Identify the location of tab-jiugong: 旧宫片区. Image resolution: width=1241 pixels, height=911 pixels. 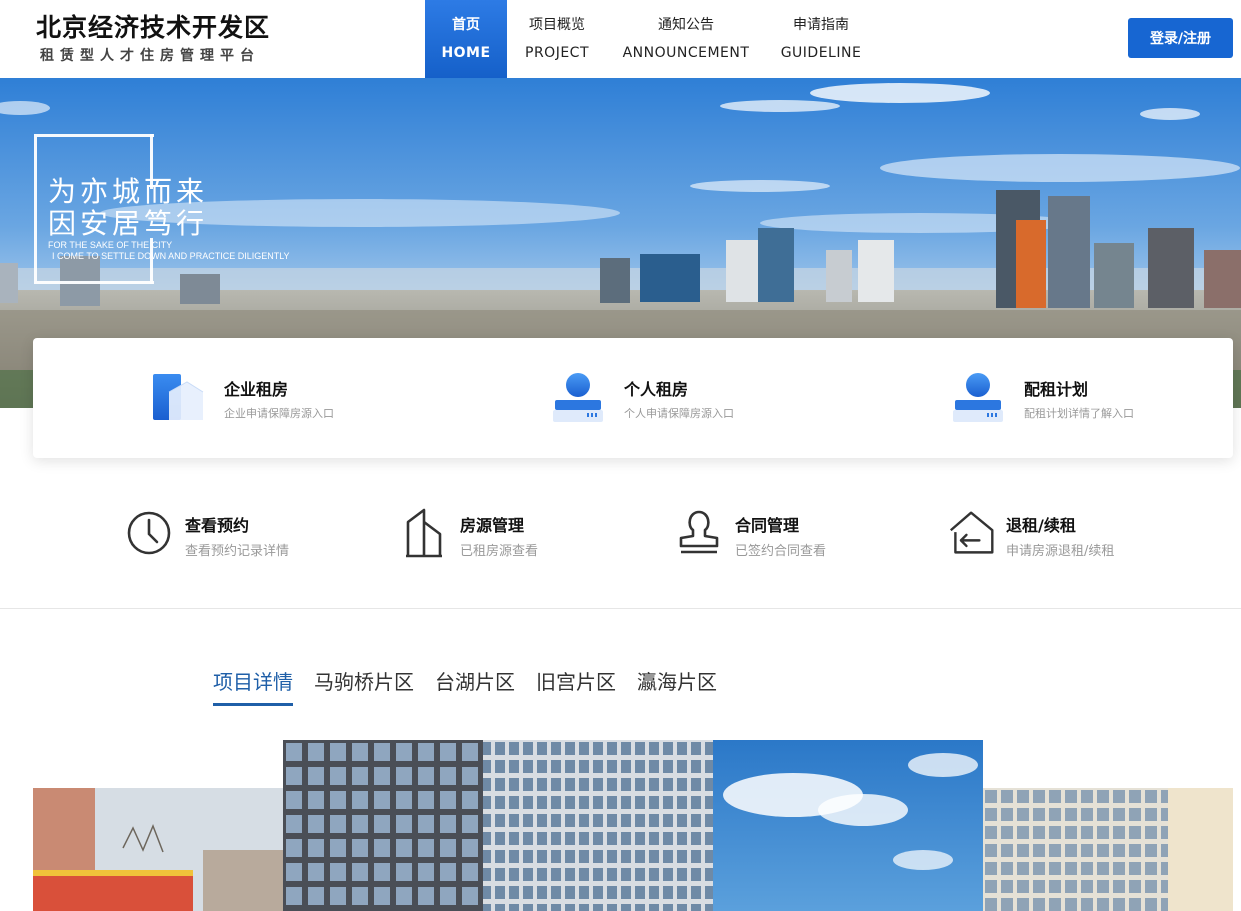
(576, 686).